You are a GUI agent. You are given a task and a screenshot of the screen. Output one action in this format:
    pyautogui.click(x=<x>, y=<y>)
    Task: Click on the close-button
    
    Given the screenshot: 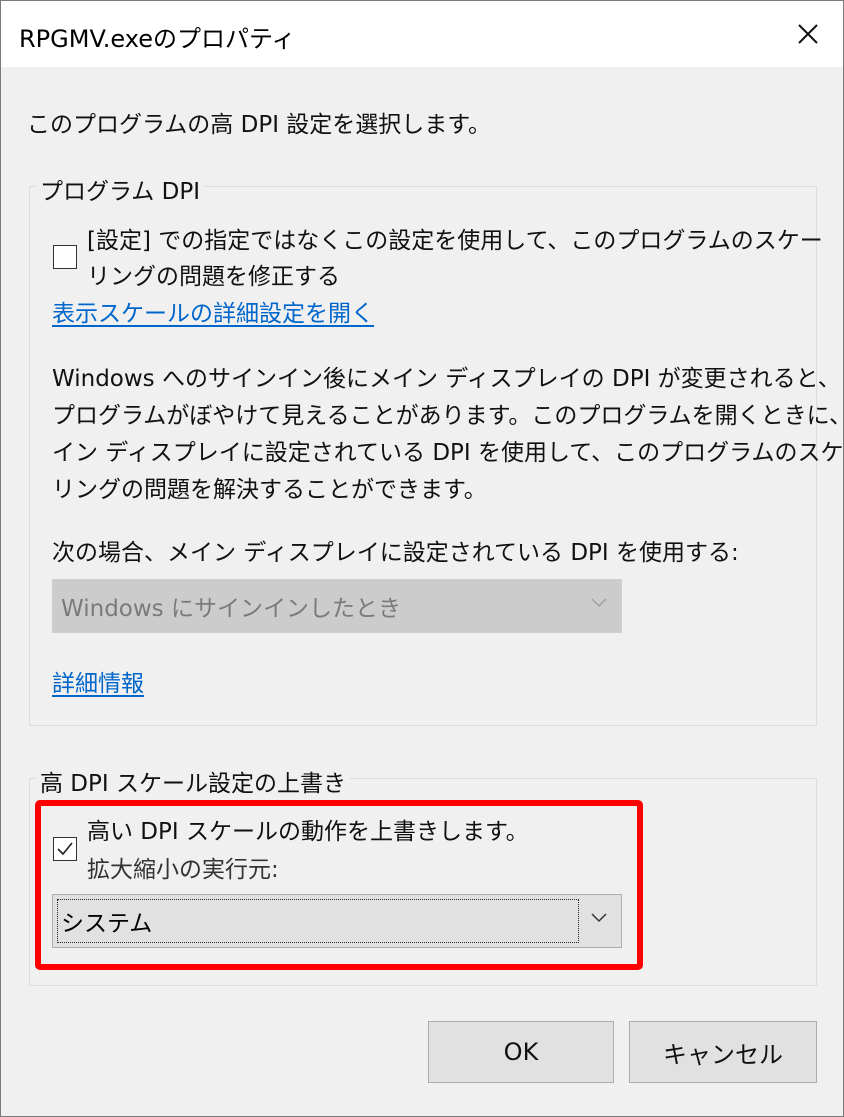 What is the action you would take?
    pyautogui.click(x=808, y=34)
    